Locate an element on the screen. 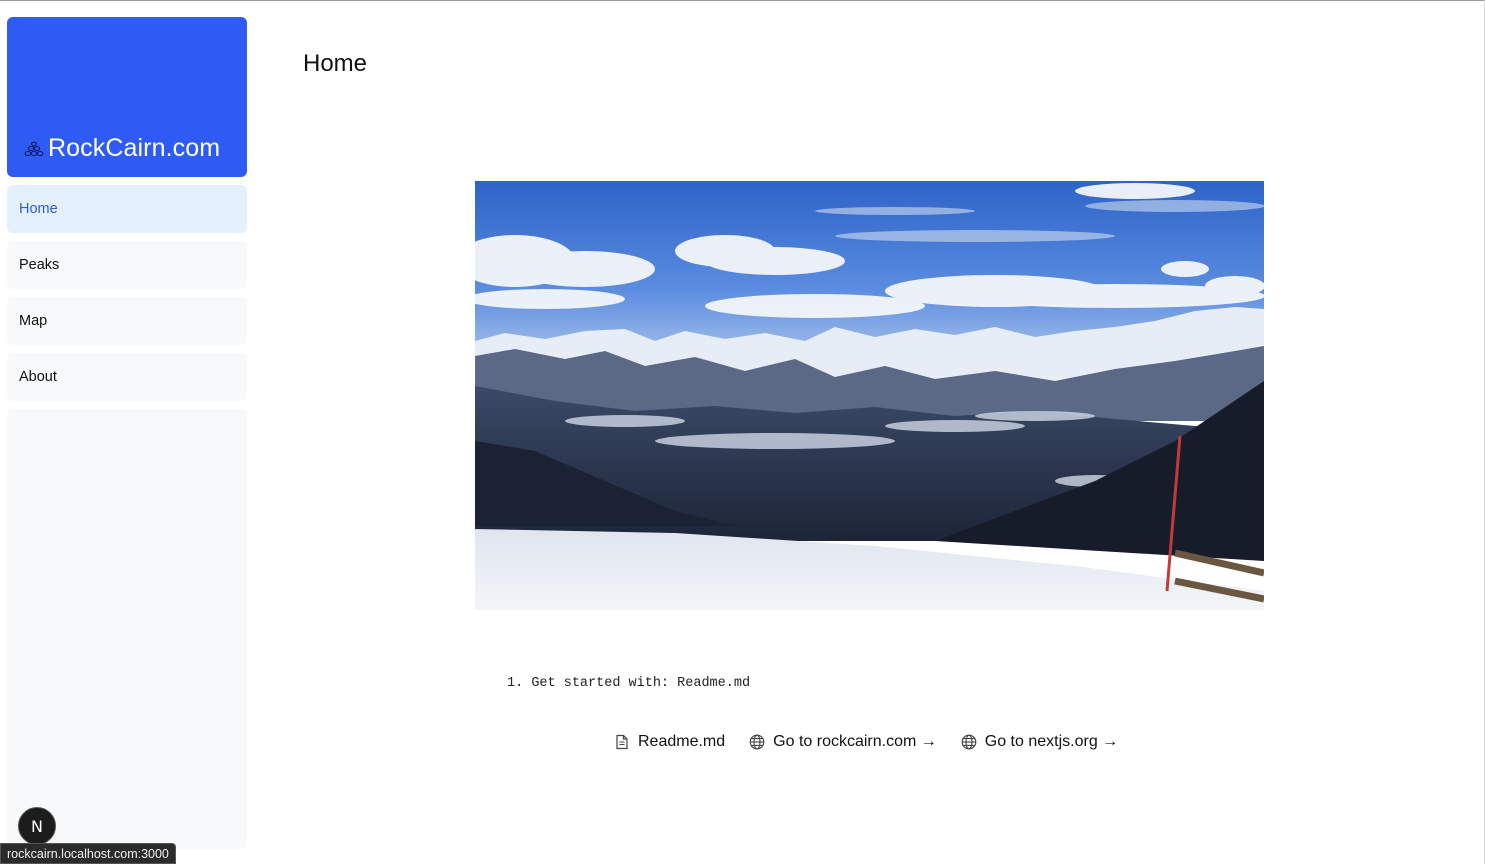 This screenshot has width=1485, height=864. sidebar-item-map: Map is located at coordinates (127, 321).